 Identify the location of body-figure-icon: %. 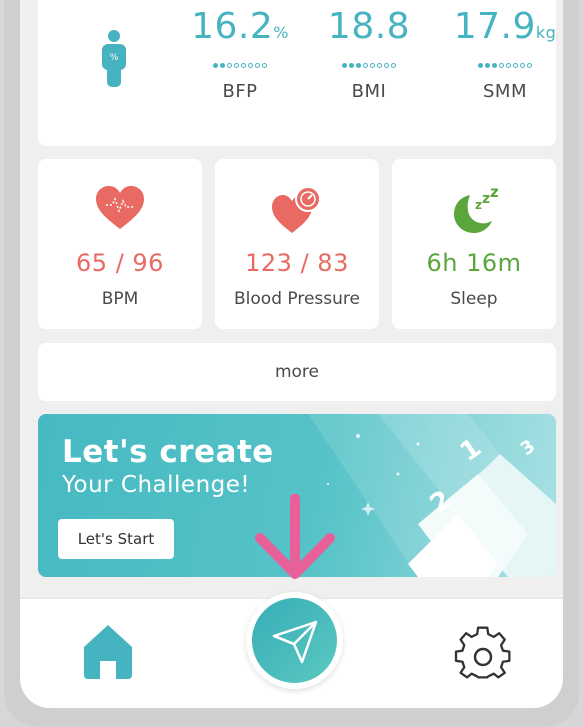
(114, 58).